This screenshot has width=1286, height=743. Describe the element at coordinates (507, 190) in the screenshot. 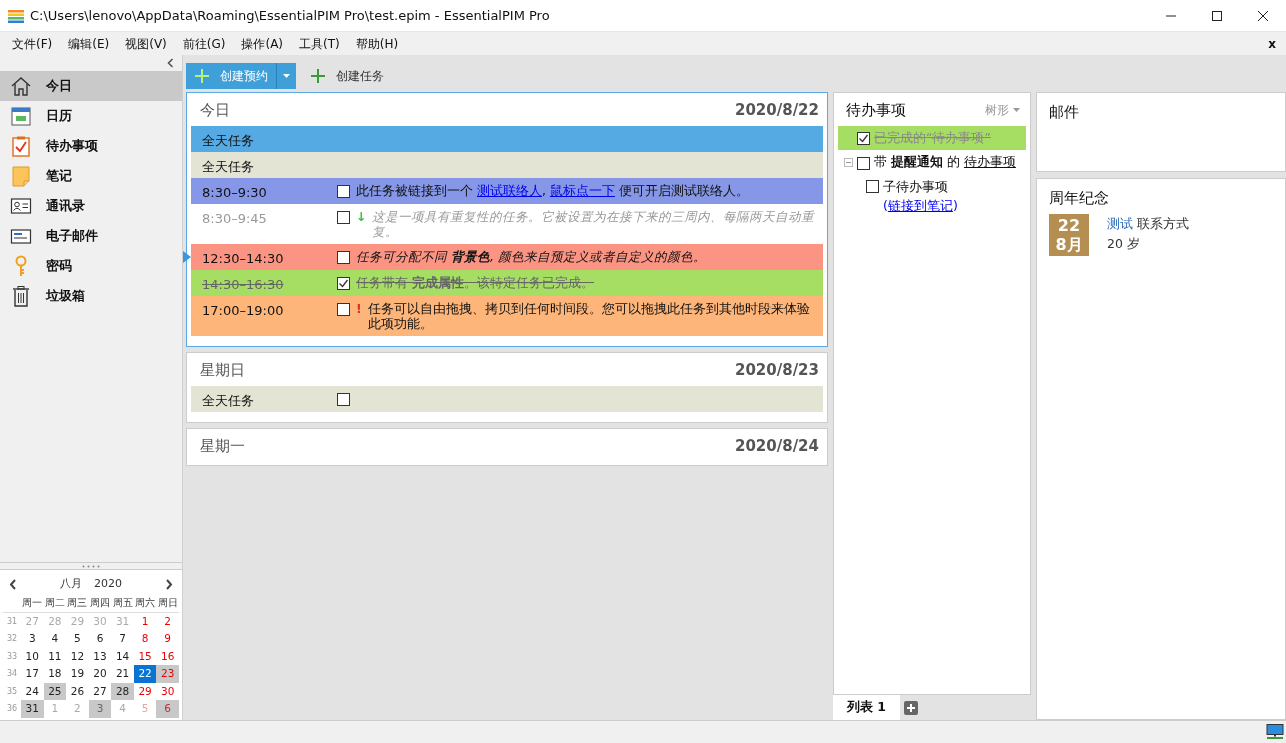

I see `agenda-row: 8:30–9:30 此任务被链接到一个 测试联络人, 鼠标点一下 便可开启测试联络人。` at that location.